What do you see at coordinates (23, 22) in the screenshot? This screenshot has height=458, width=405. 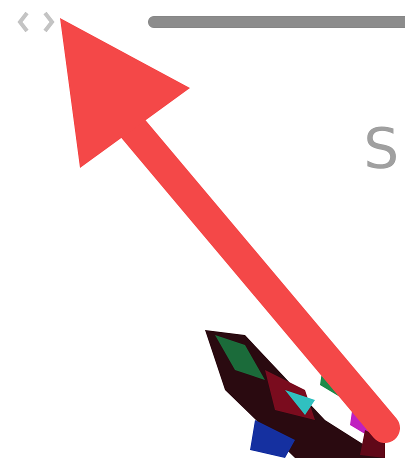 I see `chevron-left-icon` at bounding box center [23, 22].